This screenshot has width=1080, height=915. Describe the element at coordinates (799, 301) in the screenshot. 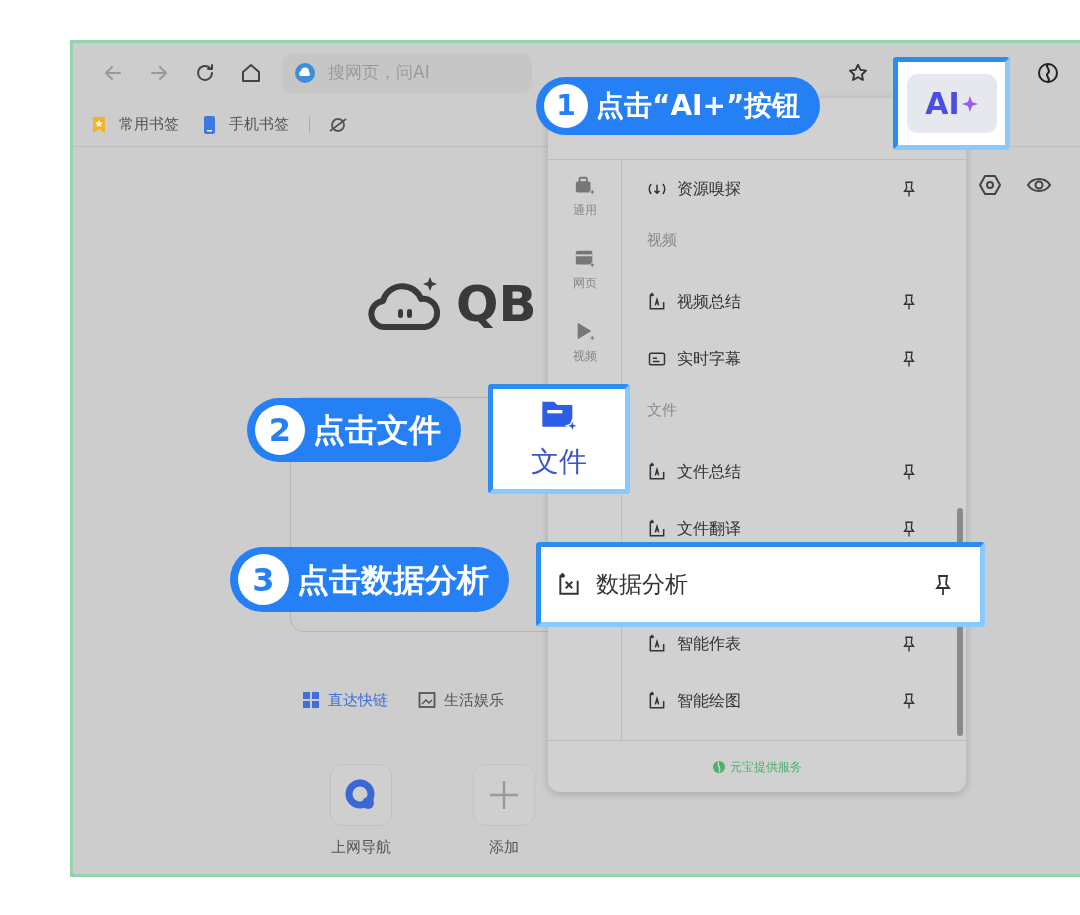

I see `menu-item: 视频总结` at that location.